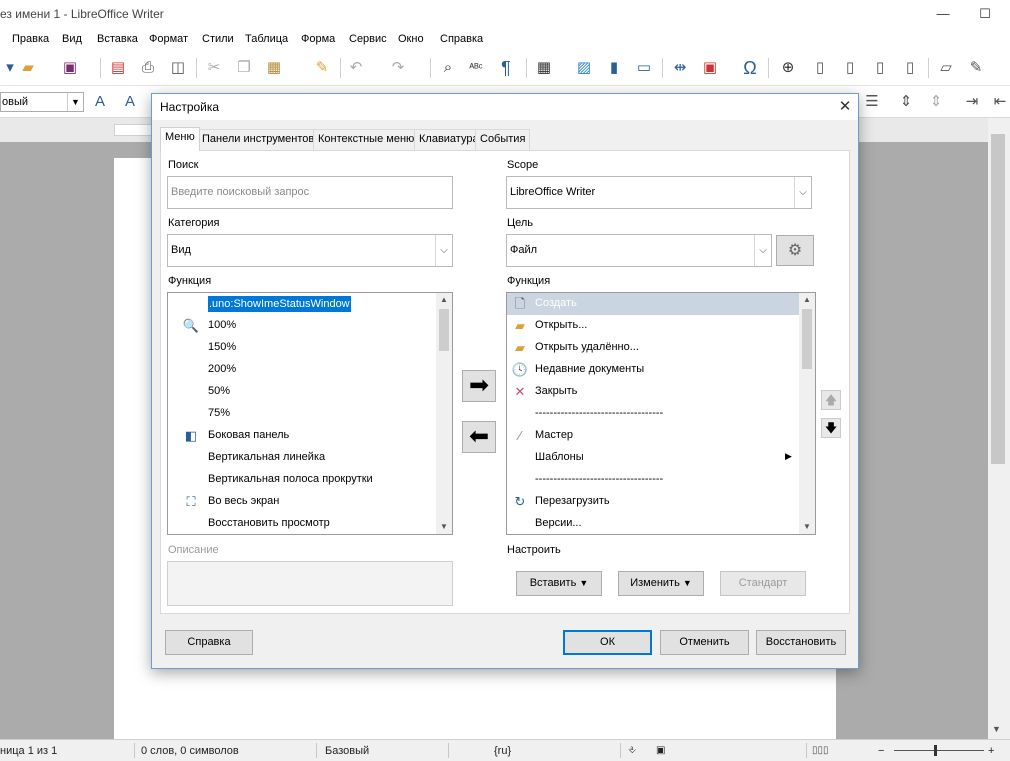  I want to click on list-item: ↻ Перезагрузить, so click(661, 502).